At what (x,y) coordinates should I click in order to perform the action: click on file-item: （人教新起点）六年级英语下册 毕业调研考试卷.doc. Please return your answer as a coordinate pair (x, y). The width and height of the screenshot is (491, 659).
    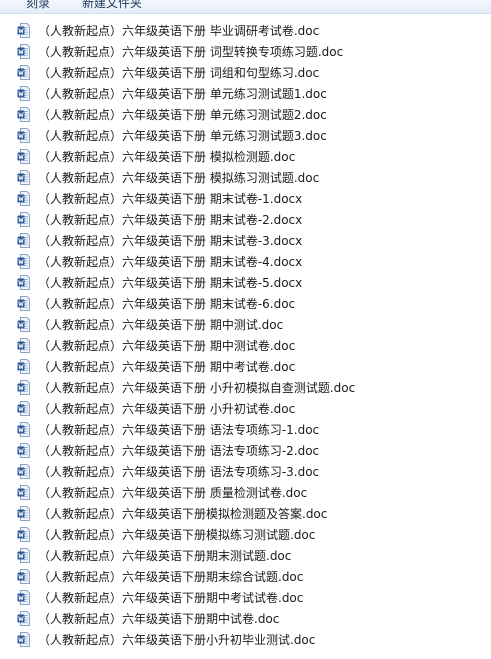
    Looking at the image, I should click on (245, 30).